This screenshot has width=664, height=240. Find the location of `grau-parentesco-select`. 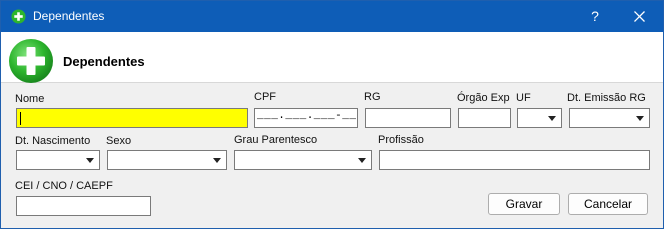

grau-parentesco-select is located at coordinates (303, 160).